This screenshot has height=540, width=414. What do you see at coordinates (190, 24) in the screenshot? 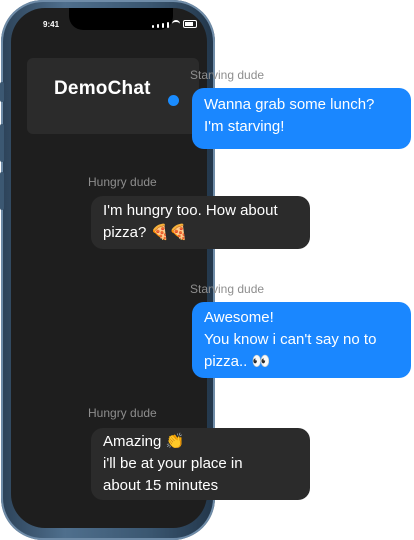
I see `battery-icon` at bounding box center [190, 24].